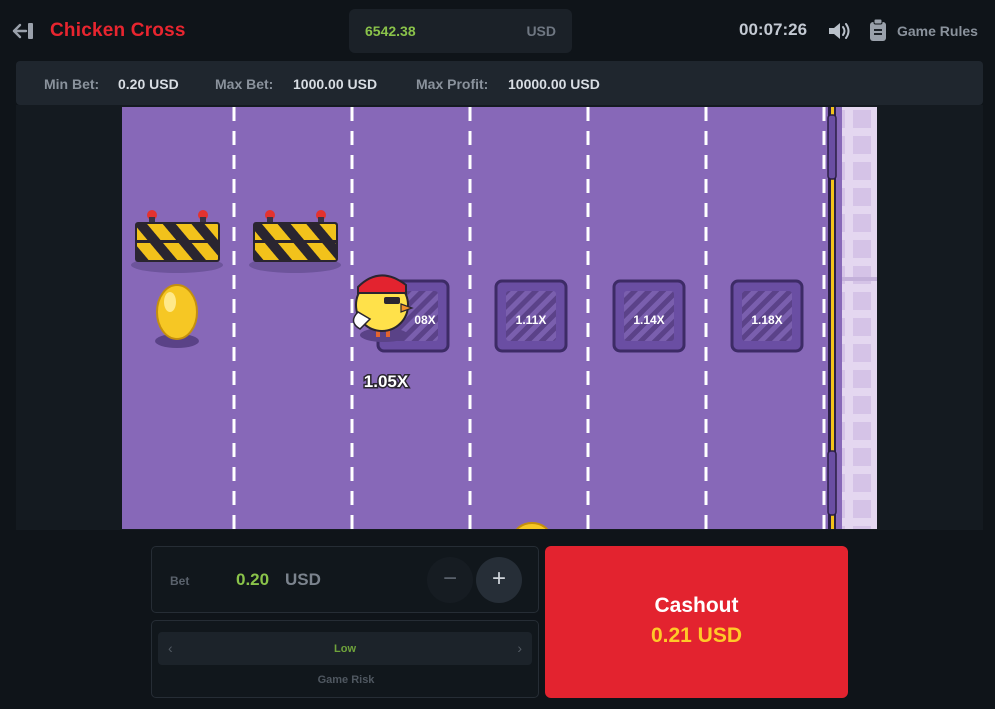  What do you see at coordinates (335, 84) in the screenshot?
I see `max-bet-value: 1000.00 USD` at bounding box center [335, 84].